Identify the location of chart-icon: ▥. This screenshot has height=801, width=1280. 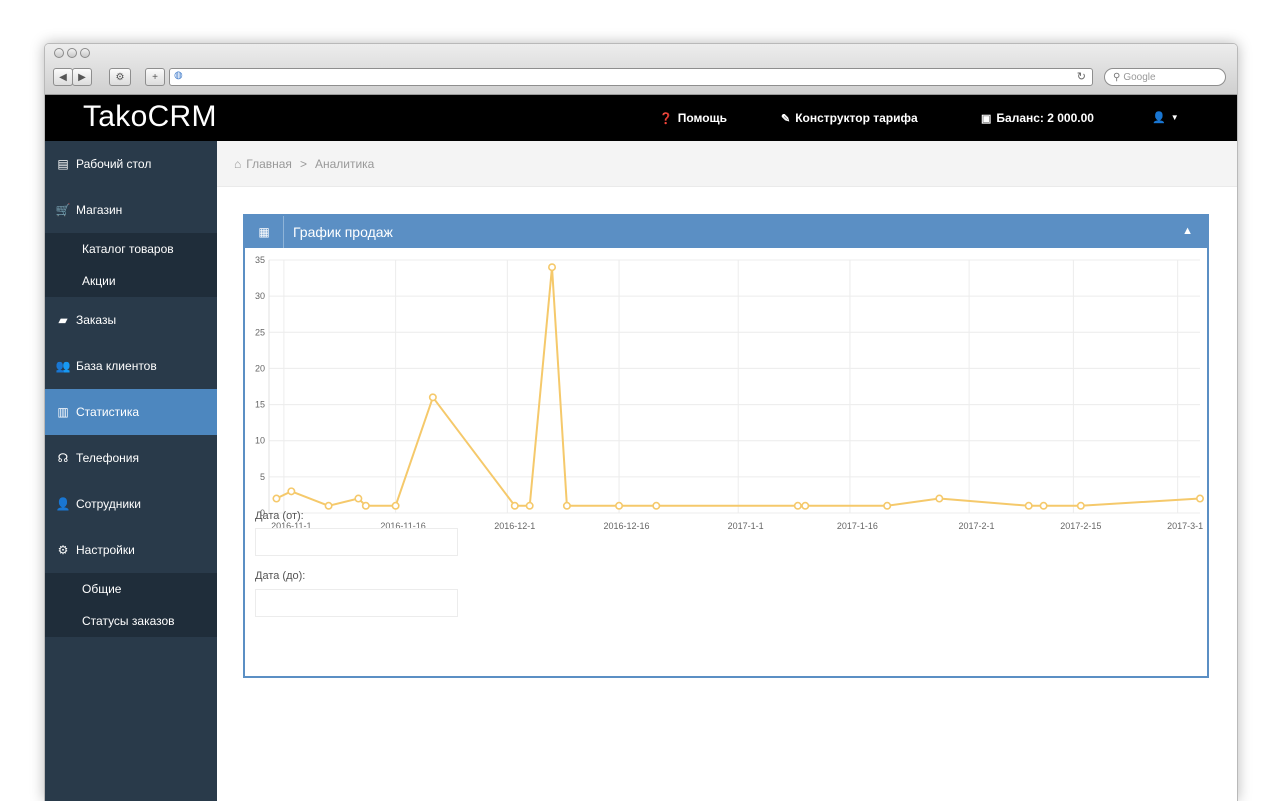
(63, 412).